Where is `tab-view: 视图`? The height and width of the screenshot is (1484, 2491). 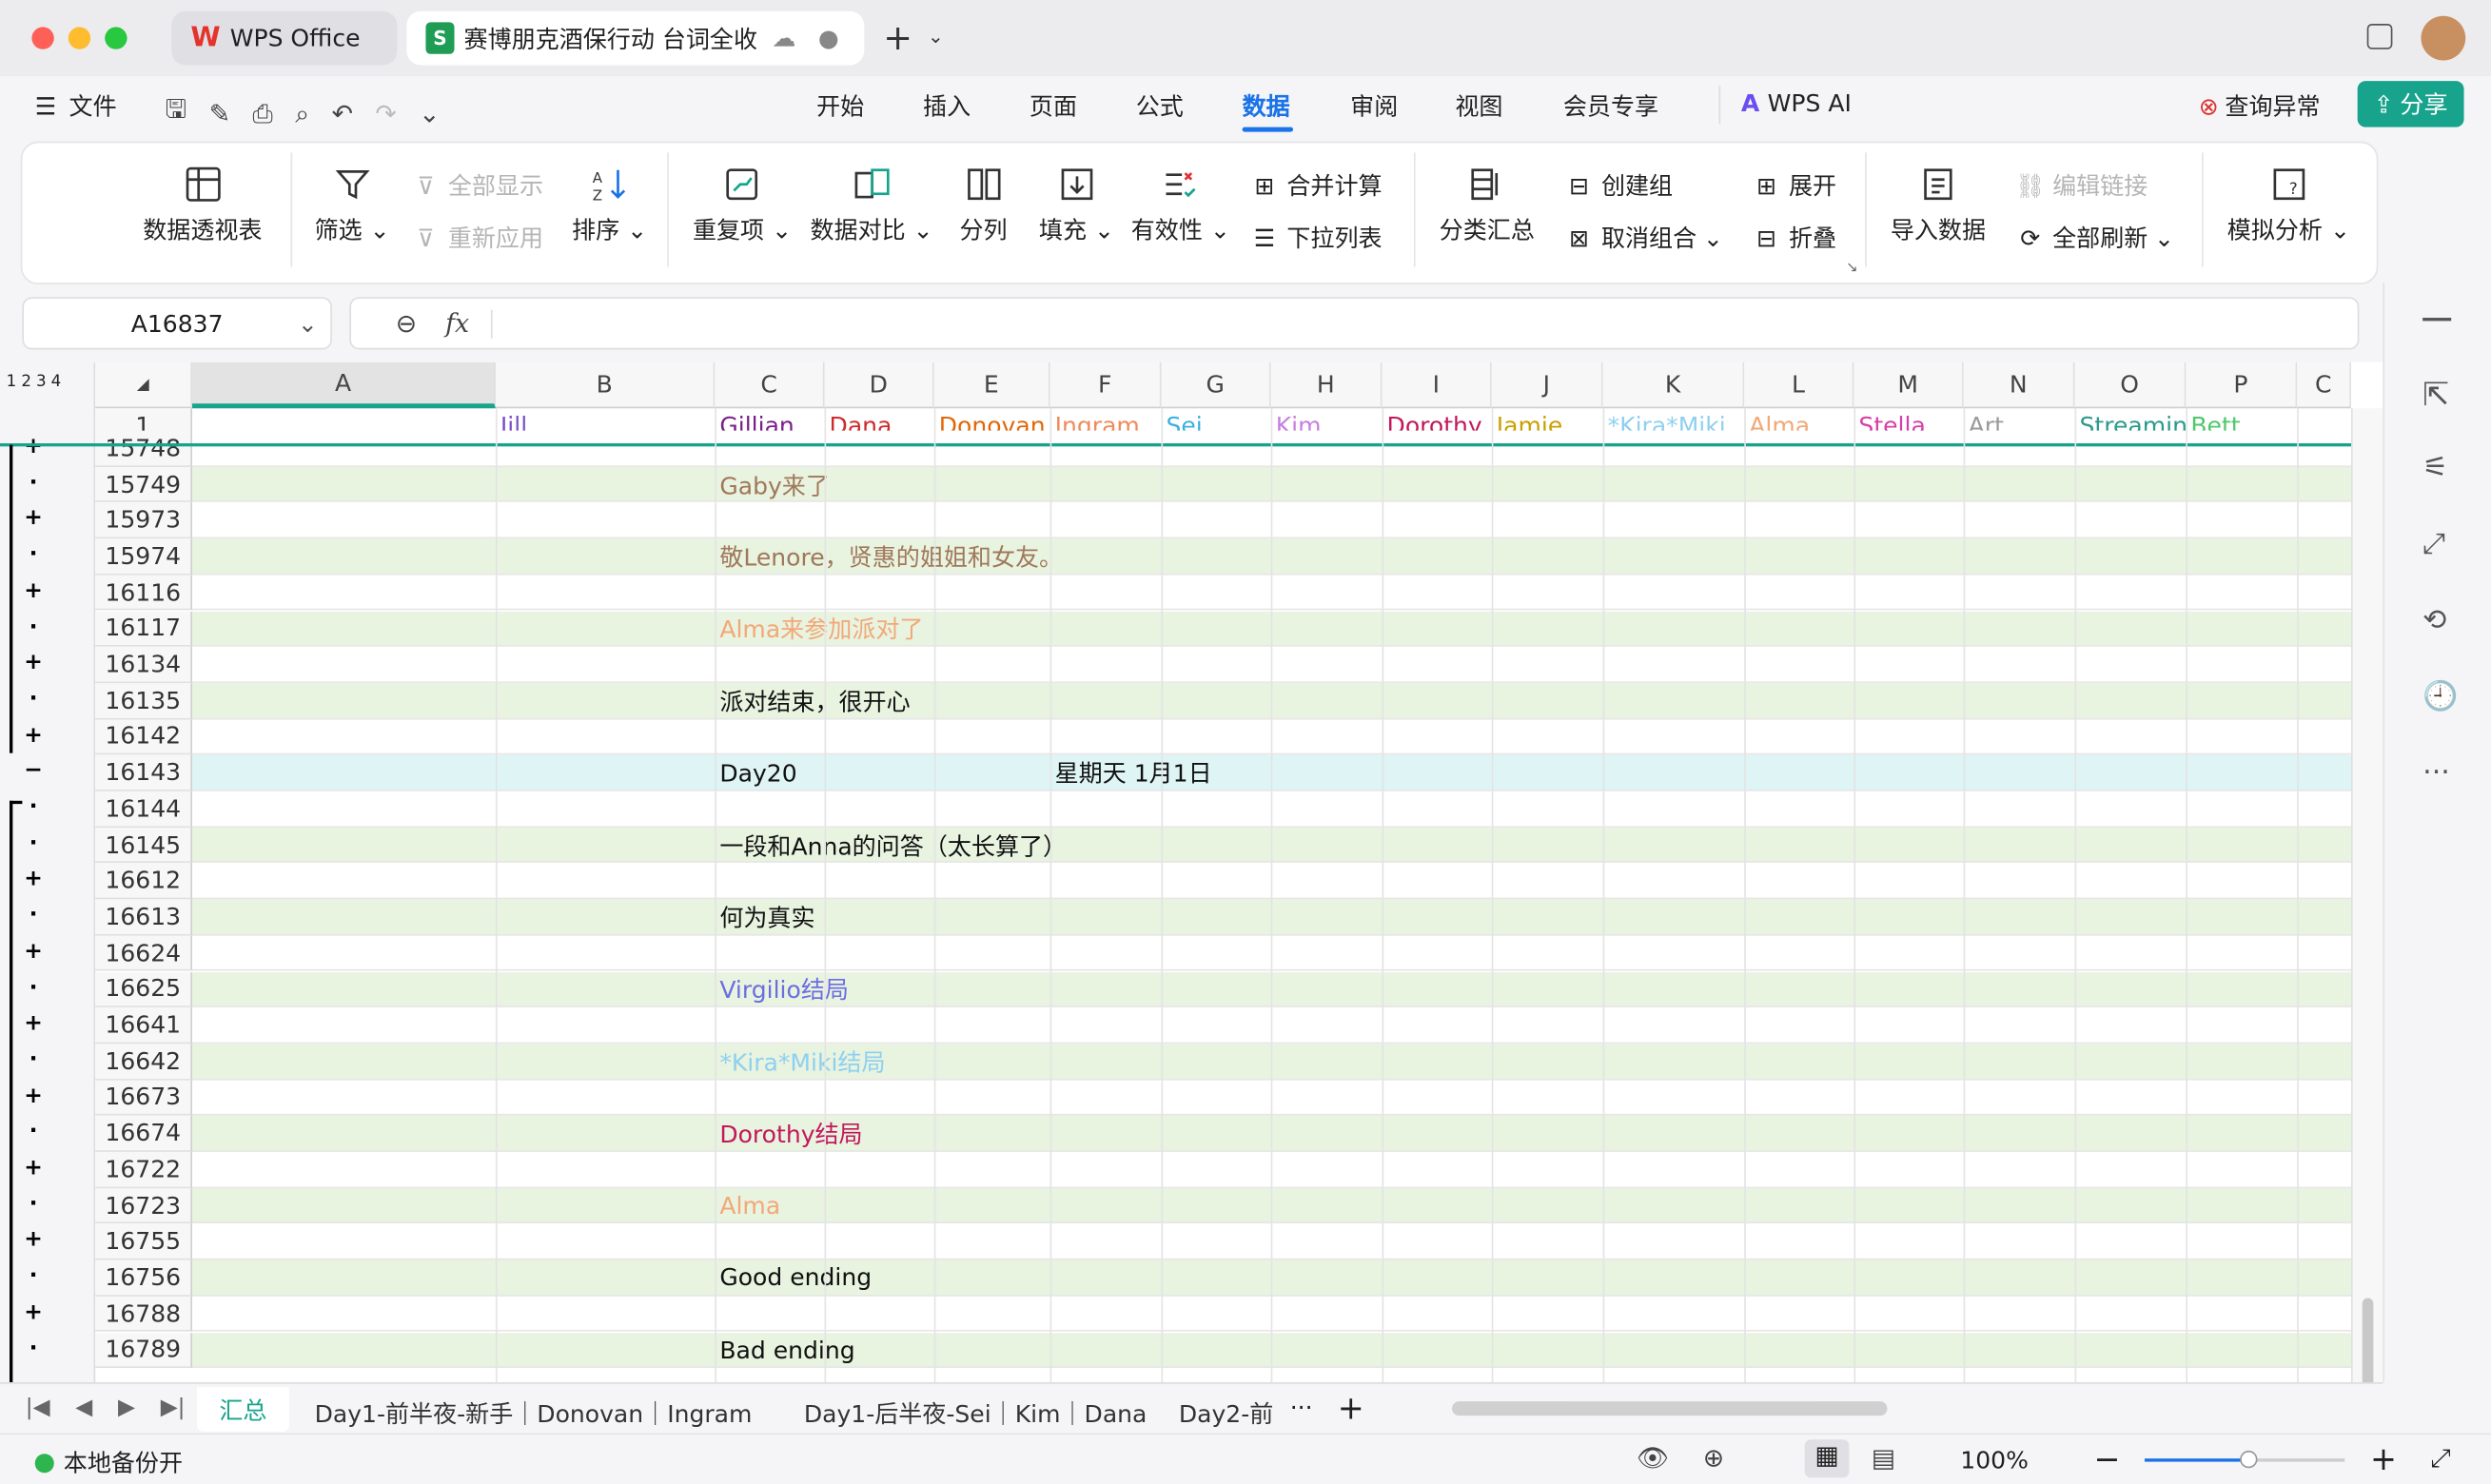 tab-view: 视图 is located at coordinates (1478, 106).